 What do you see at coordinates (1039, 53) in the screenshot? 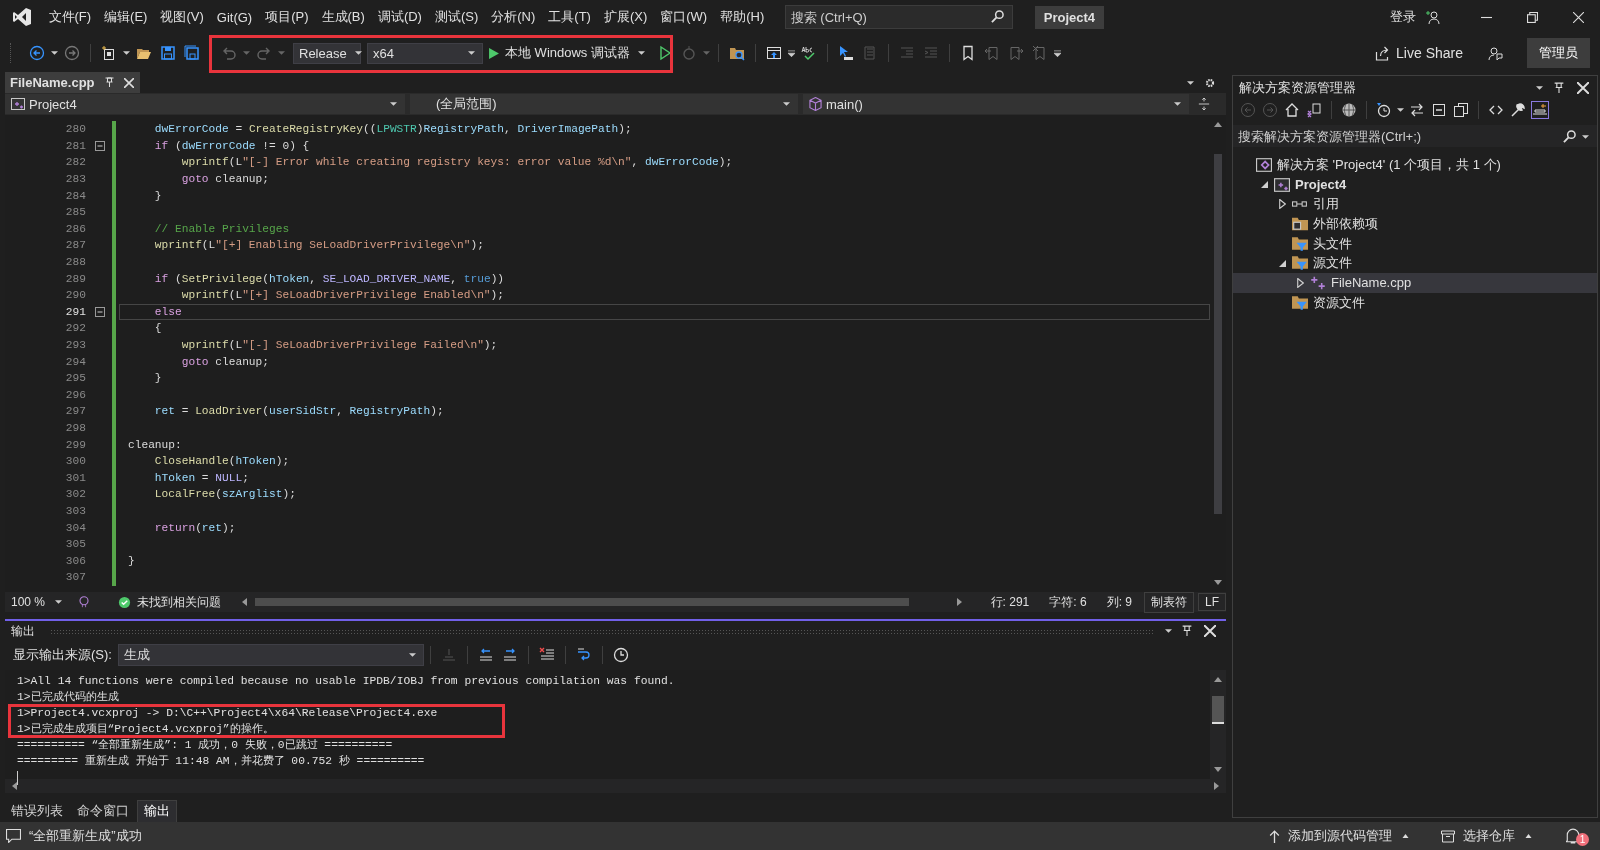
I see `clear-bookmarks-icon` at bounding box center [1039, 53].